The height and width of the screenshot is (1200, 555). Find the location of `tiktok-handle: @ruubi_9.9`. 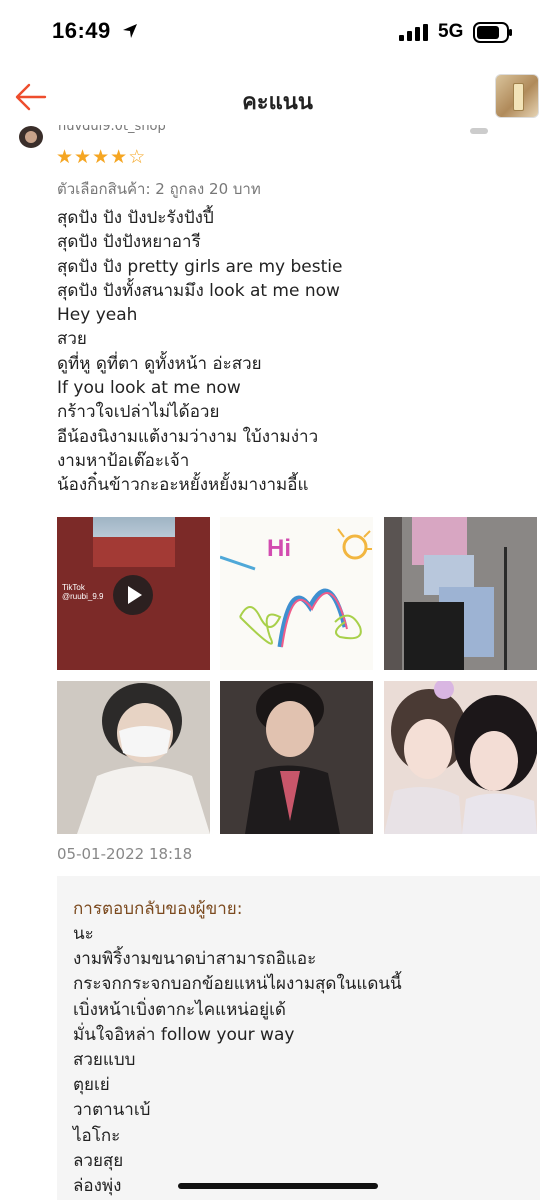

tiktok-handle: @ruubi_9.9 is located at coordinates (83, 596).